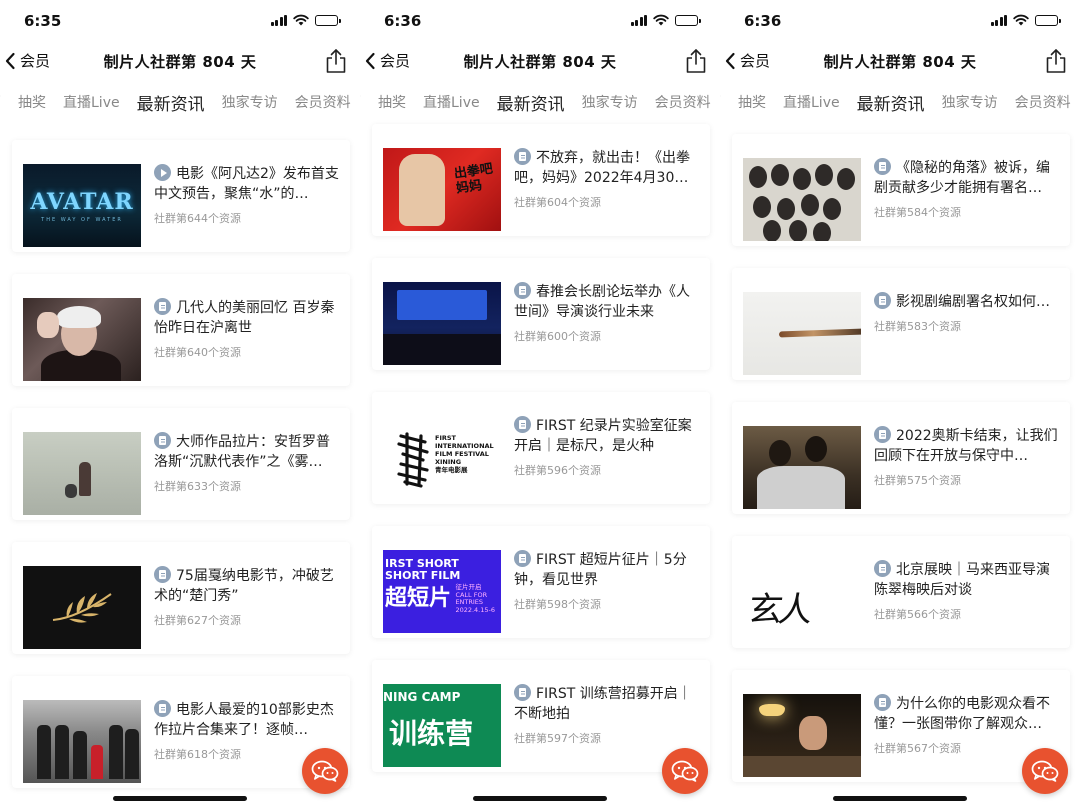 Image resolution: width=1080 pixels, height=809 pixels. What do you see at coordinates (557, 202) in the screenshot?
I see `resource-number: 社群第604个资源` at bounding box center [557, 202].